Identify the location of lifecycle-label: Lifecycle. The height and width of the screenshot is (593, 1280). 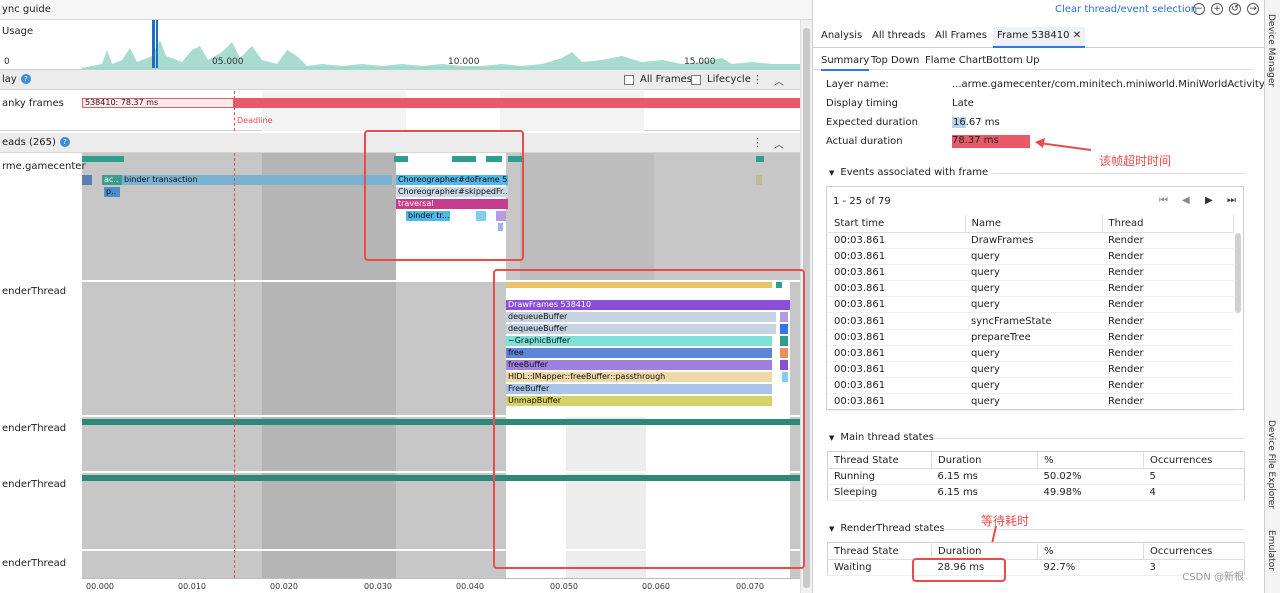
(729, 79).